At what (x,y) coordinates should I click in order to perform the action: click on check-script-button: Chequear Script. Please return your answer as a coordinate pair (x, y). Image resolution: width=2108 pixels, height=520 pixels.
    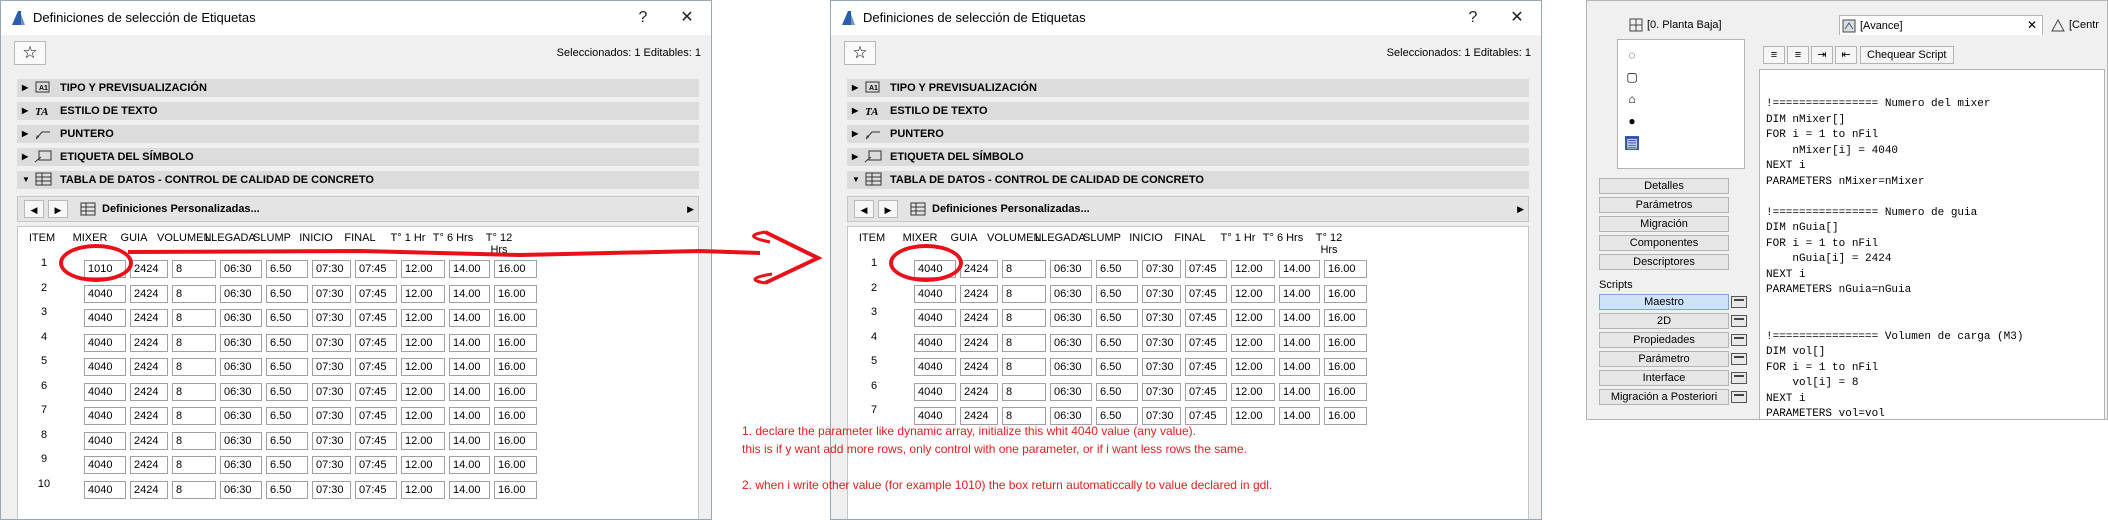
    Looking at the image, I should click on (1907, 55).